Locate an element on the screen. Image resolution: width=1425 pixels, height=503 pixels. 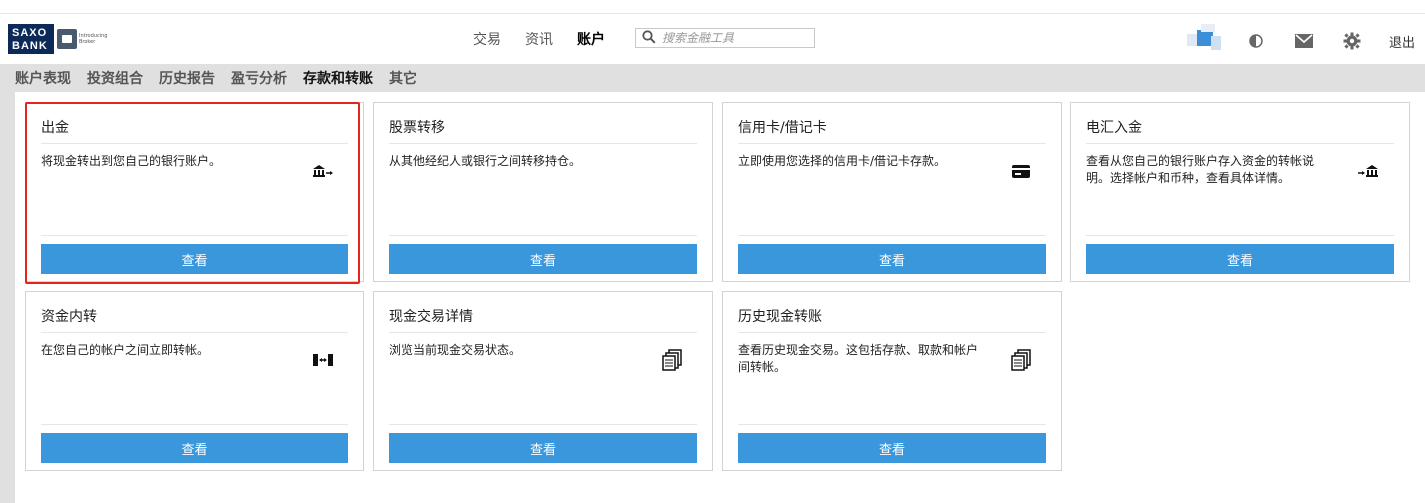
card-title: 股票转移 is located at coordinates (417, 128).